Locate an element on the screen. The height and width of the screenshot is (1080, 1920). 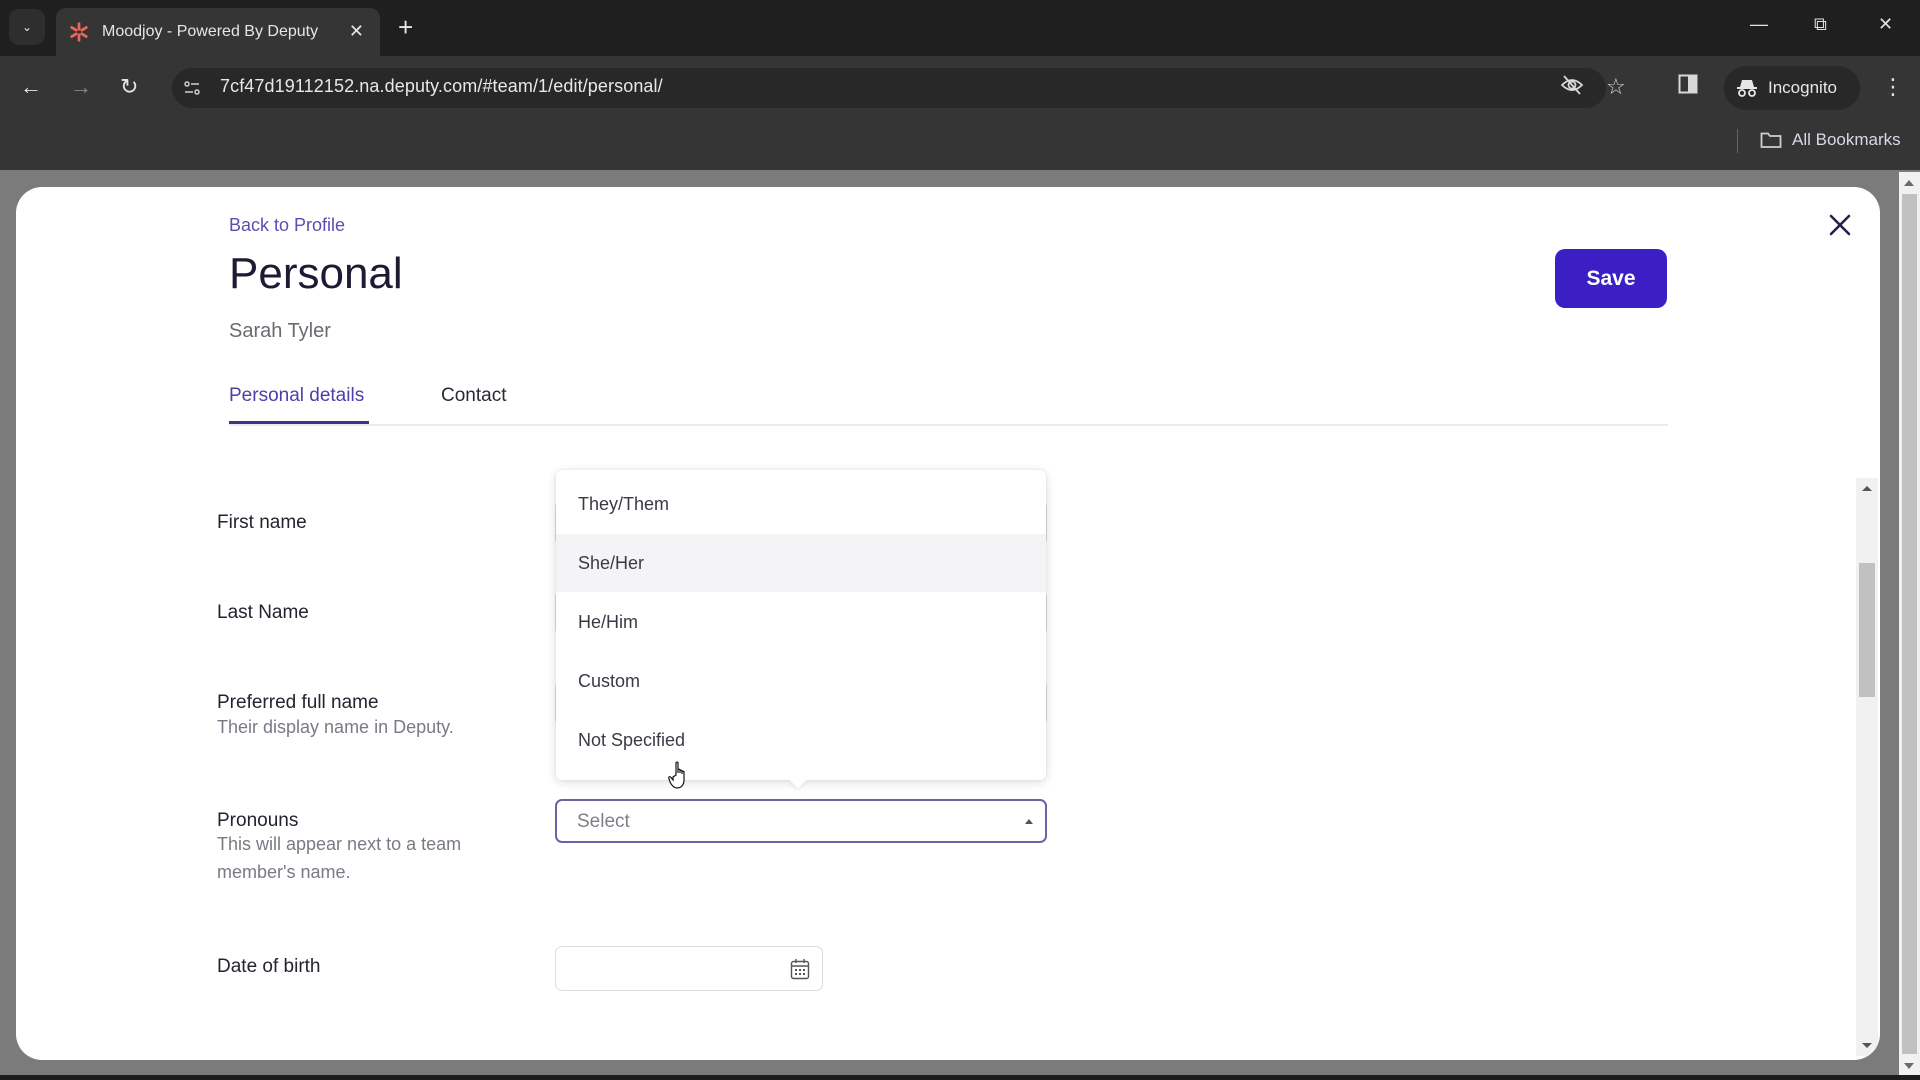
tab-personal-details: Personal details is located at coordinates (299, 404).